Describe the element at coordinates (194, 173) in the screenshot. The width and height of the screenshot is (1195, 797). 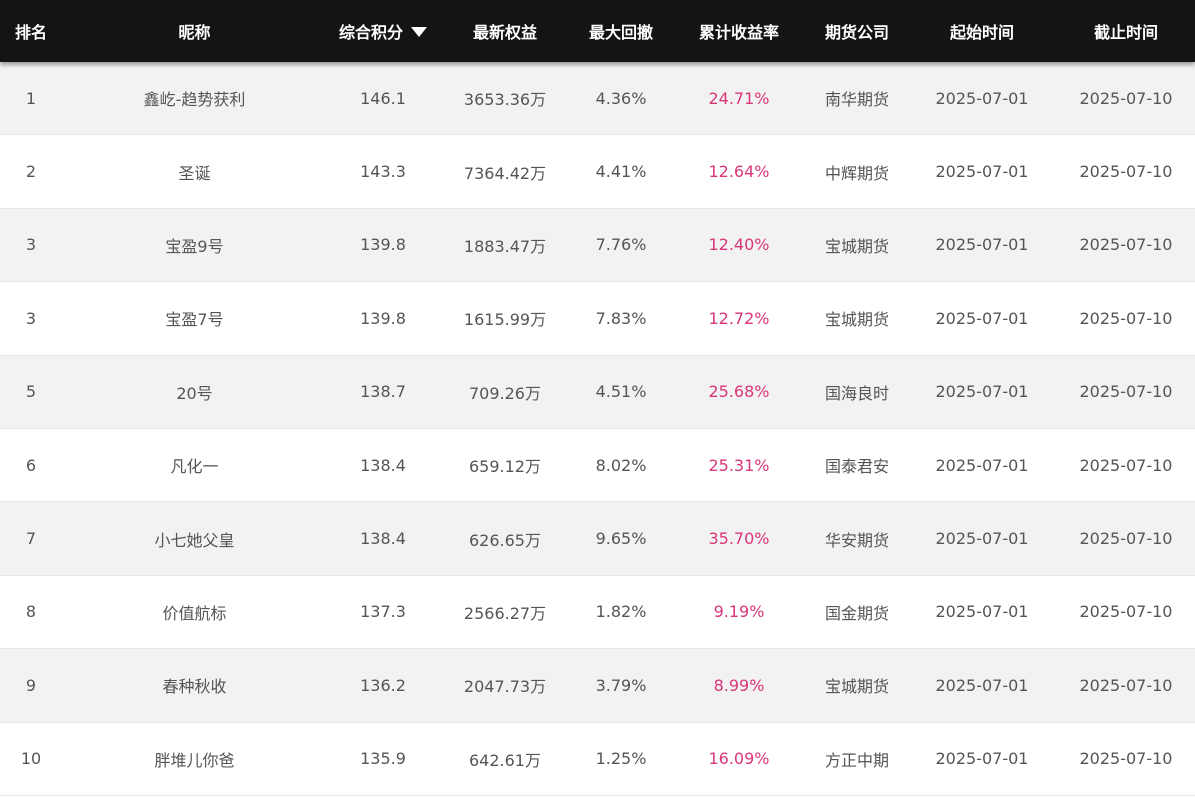
I see `name-cell: 圣诞` at that location.